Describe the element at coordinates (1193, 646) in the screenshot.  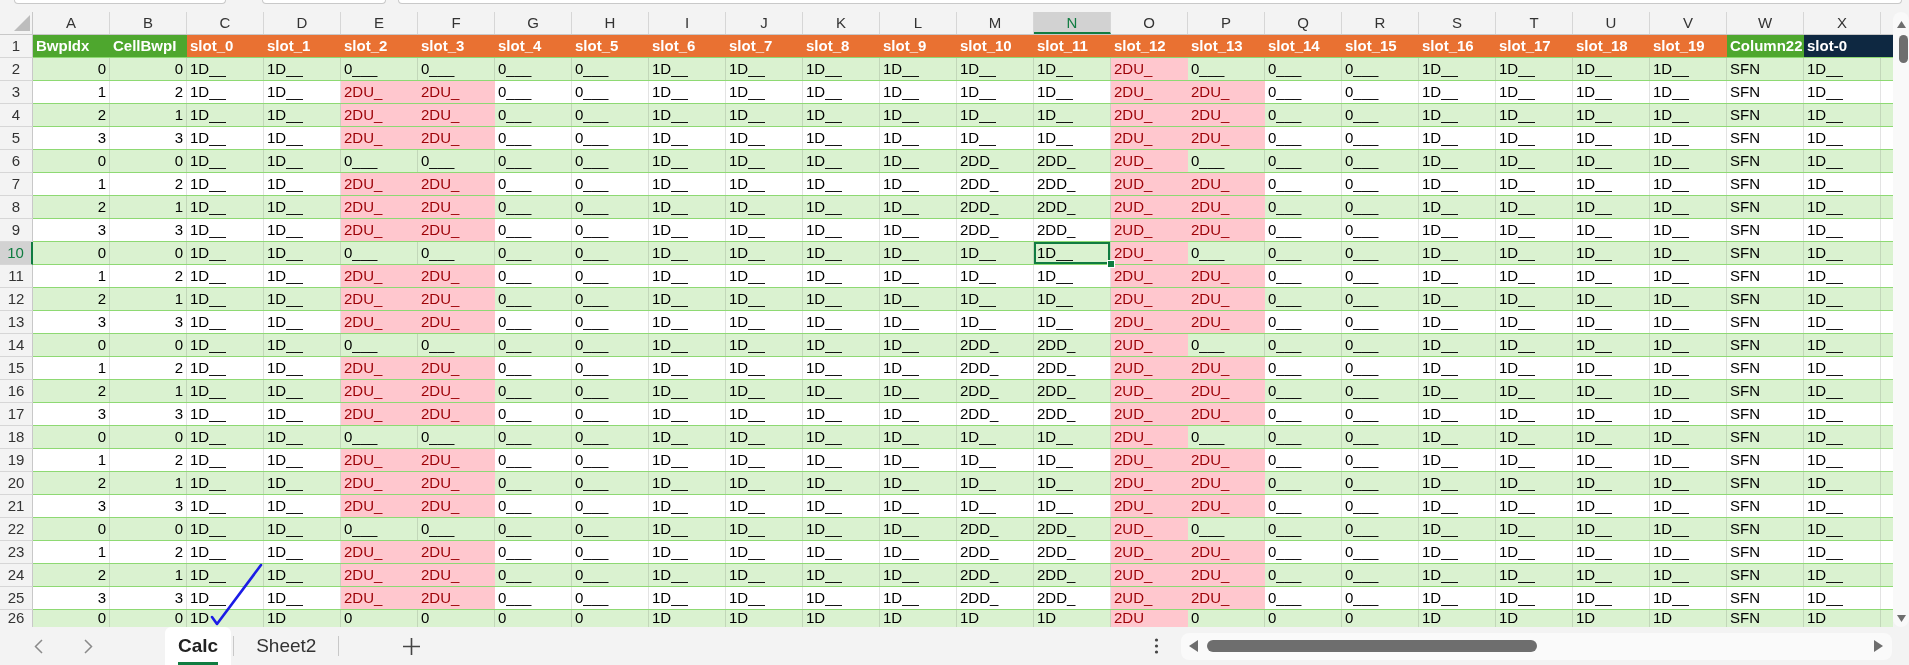
I see `left-arrow-icon` at that location.